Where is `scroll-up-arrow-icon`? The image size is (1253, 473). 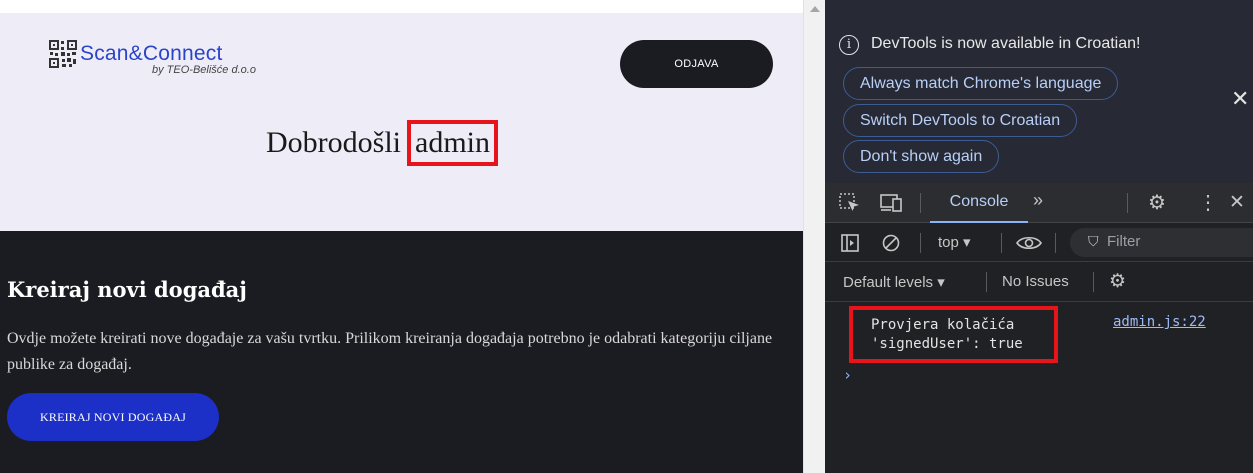 scroll-up-arrow-icon is located at coordinates (815, 9).